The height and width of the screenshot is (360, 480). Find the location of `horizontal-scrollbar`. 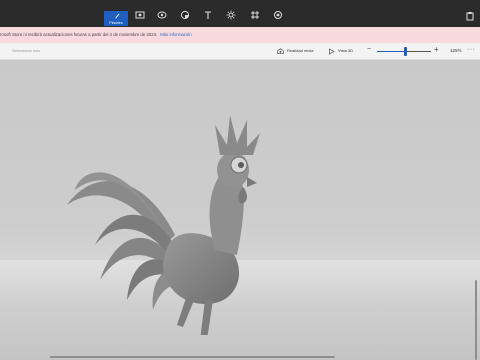

horizontal-scrollbar is located at coordinates (192, 357).